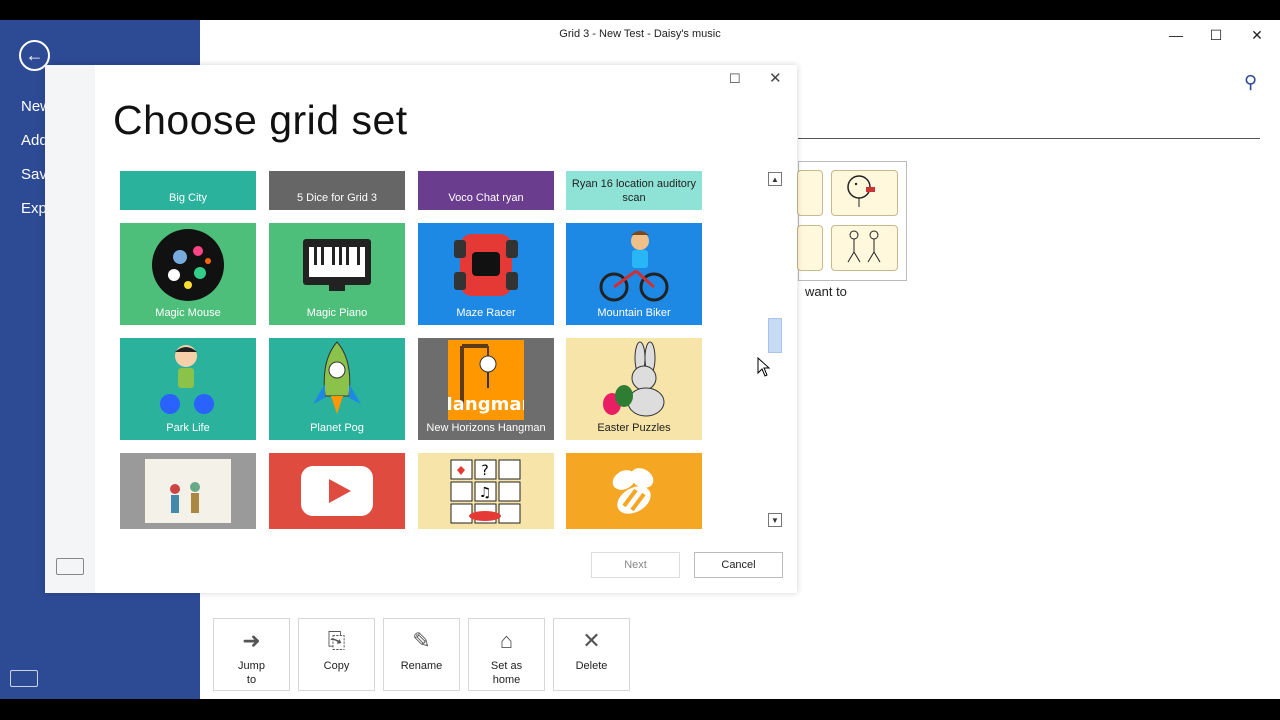  Describe the element at coordinates (1250, 82) in the screenshot. I see `search-icon: ⚲` at that location.